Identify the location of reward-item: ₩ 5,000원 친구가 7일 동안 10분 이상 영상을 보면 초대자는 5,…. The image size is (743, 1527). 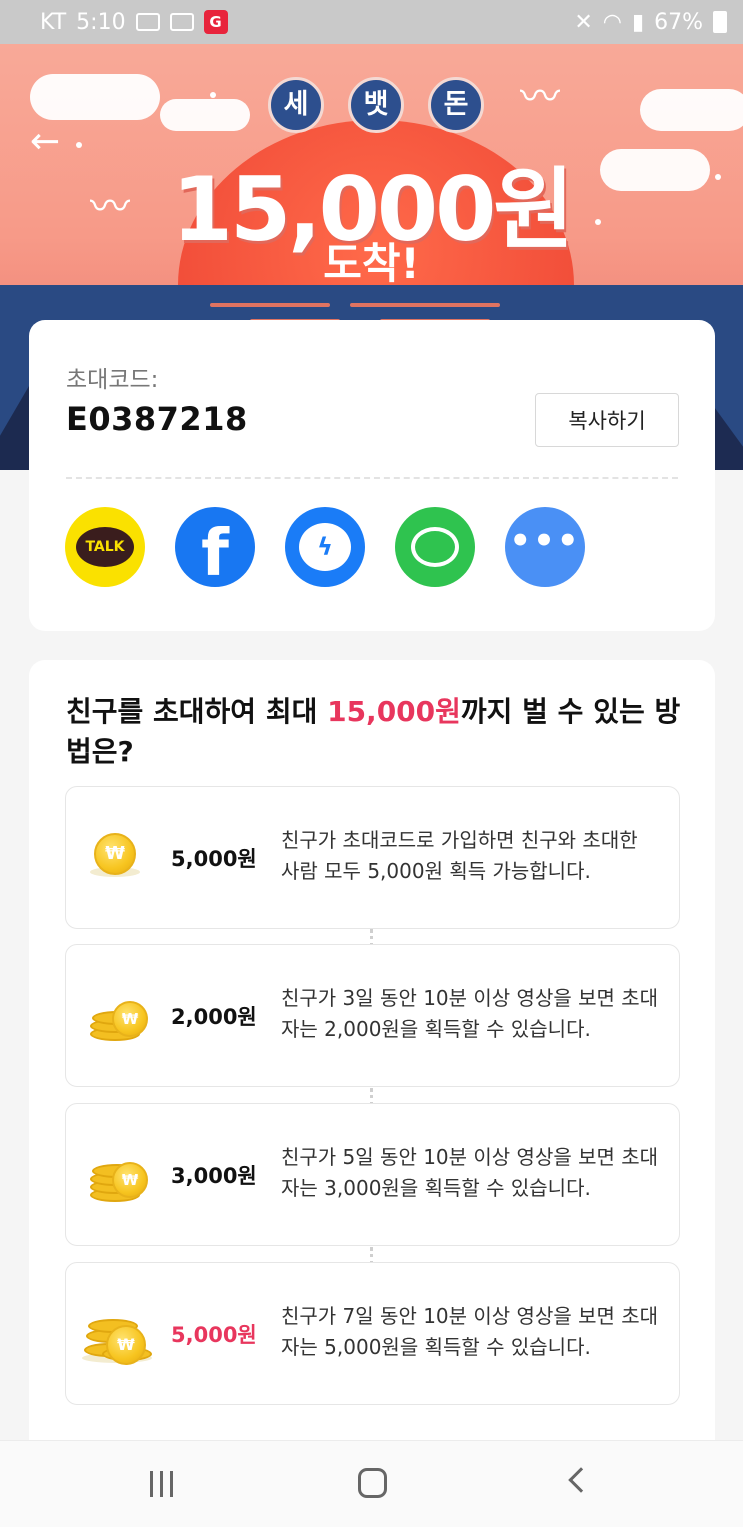
(372, 1333).